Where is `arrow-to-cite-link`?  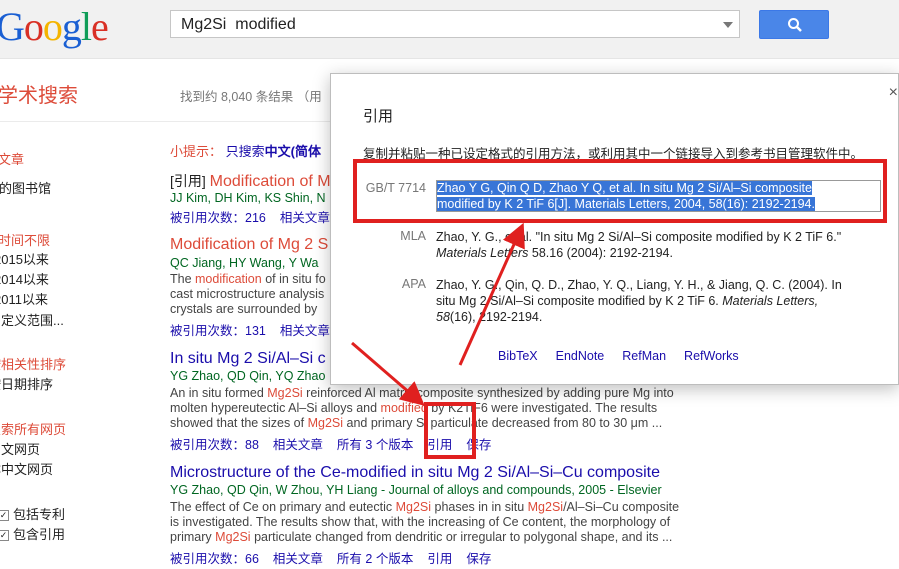
arrow-to-cite-link is located at coordinates (388, 373).